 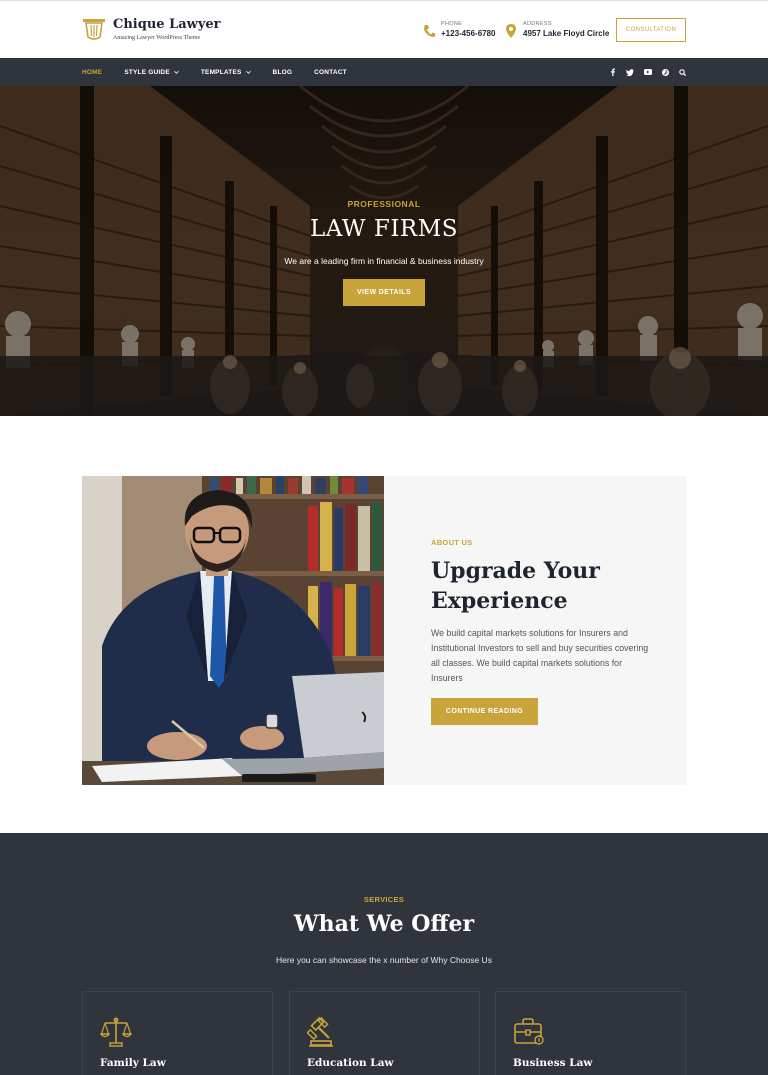 I want to click on map-pin-icon, so click(x=511, y=31).